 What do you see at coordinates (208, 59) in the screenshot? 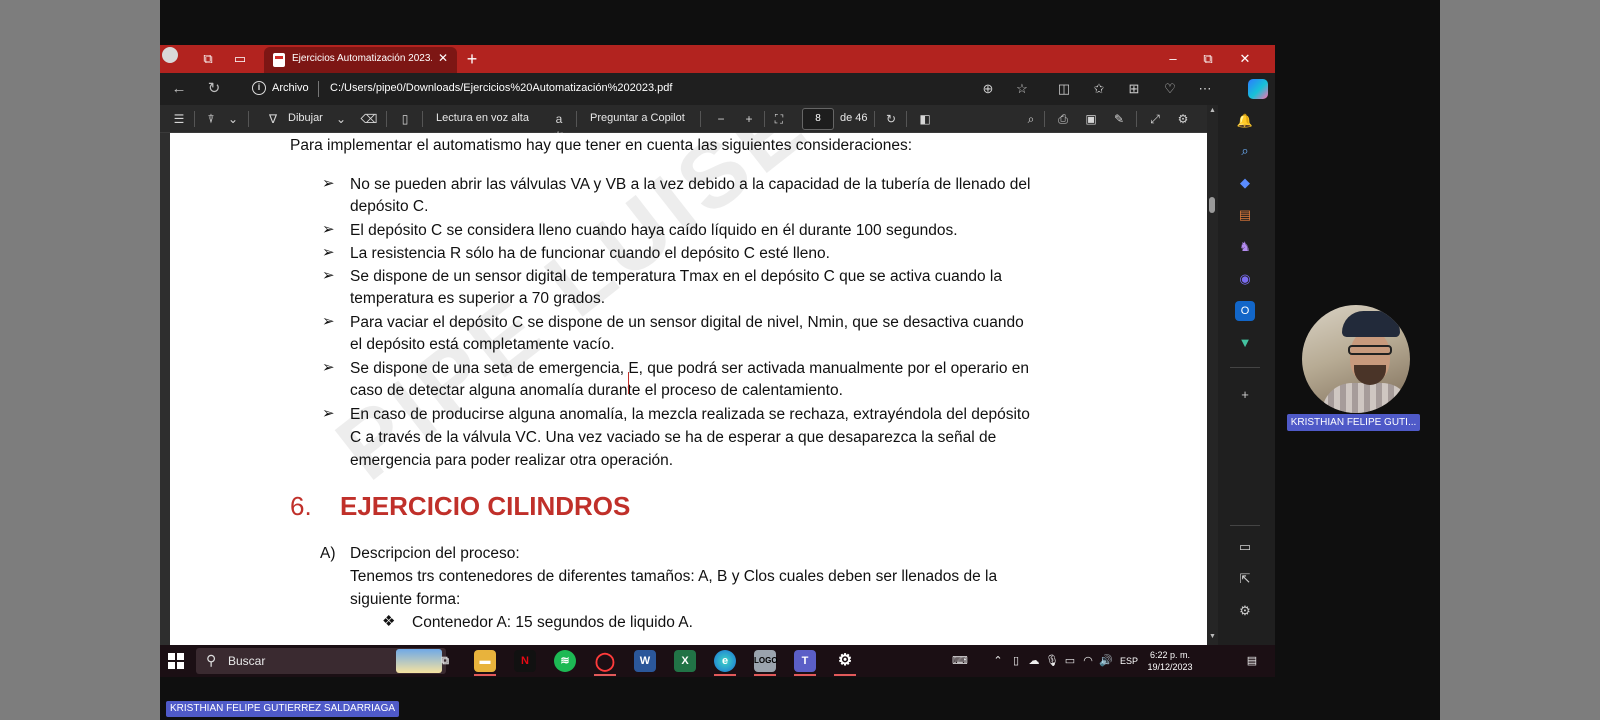
I see `workspaces-icon: ⧉` at bounding box center [208, 59].